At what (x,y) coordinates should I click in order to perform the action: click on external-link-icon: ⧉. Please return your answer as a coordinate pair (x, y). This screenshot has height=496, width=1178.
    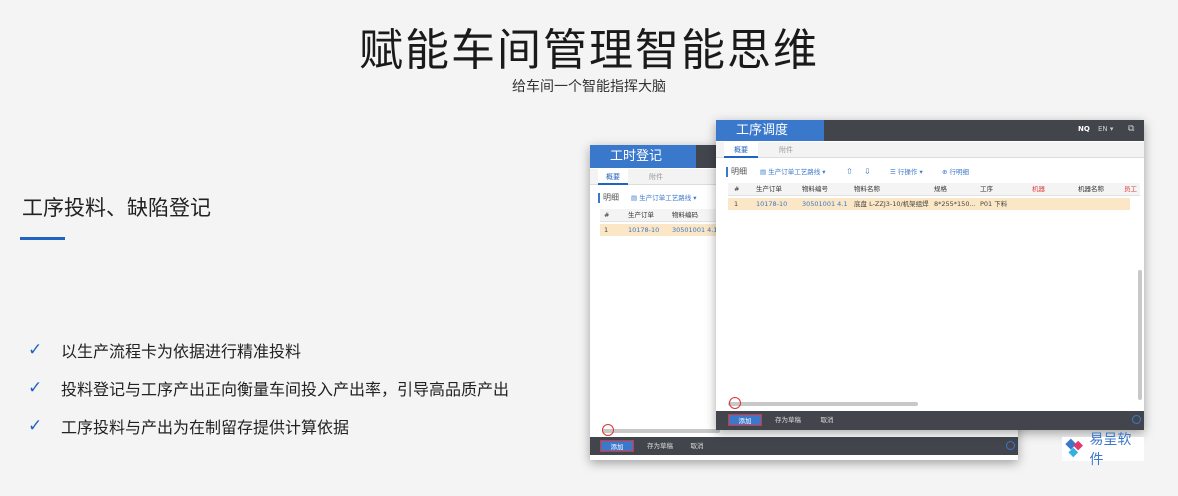
    Looking at the image, I should click on (1131, 129).